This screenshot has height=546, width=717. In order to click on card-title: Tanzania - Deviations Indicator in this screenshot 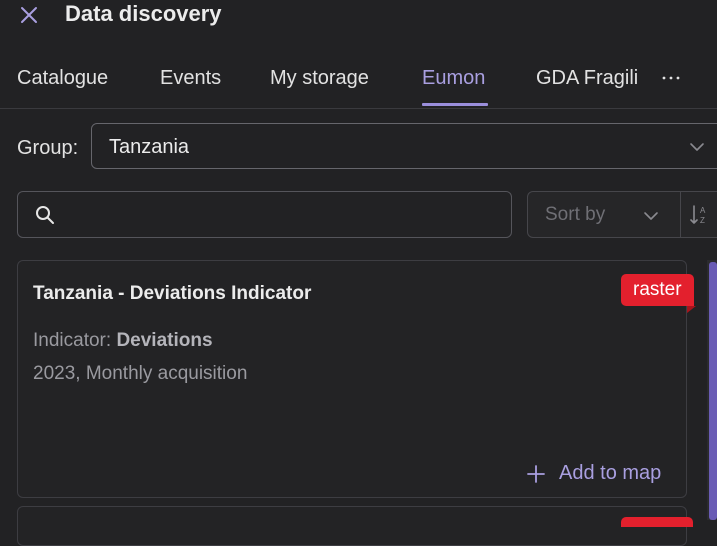, I will do `click(172, 293)`.